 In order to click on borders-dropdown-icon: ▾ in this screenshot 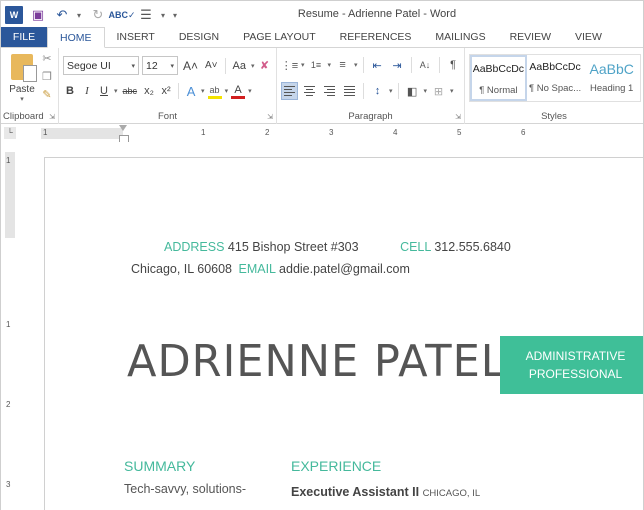, I will do `click(452, 91)`.